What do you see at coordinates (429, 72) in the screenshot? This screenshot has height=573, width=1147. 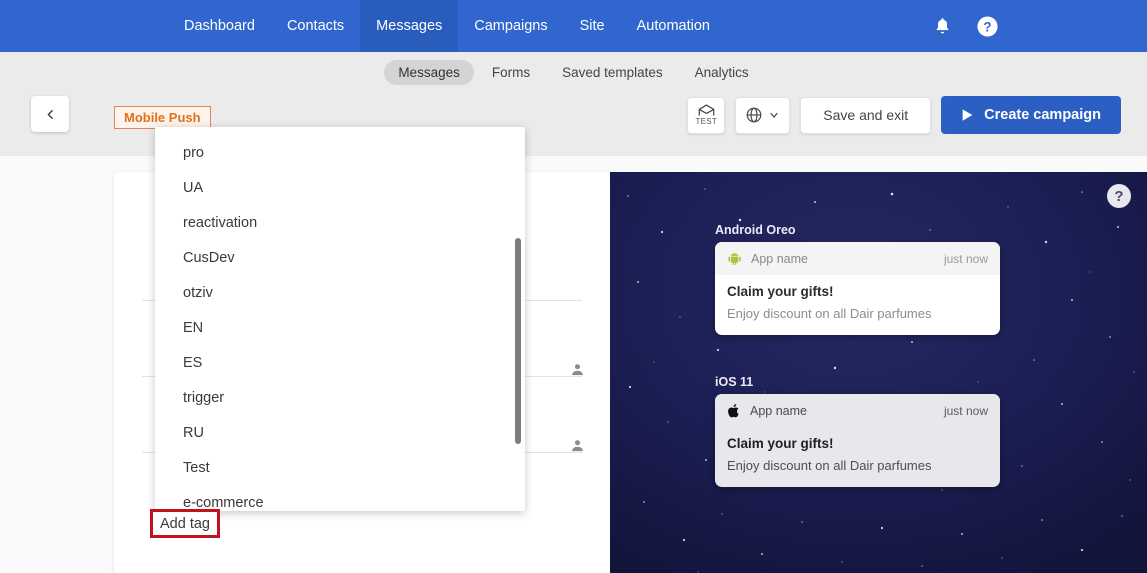 I see `tab-messages: Messages` at bounding box center [429, 72].